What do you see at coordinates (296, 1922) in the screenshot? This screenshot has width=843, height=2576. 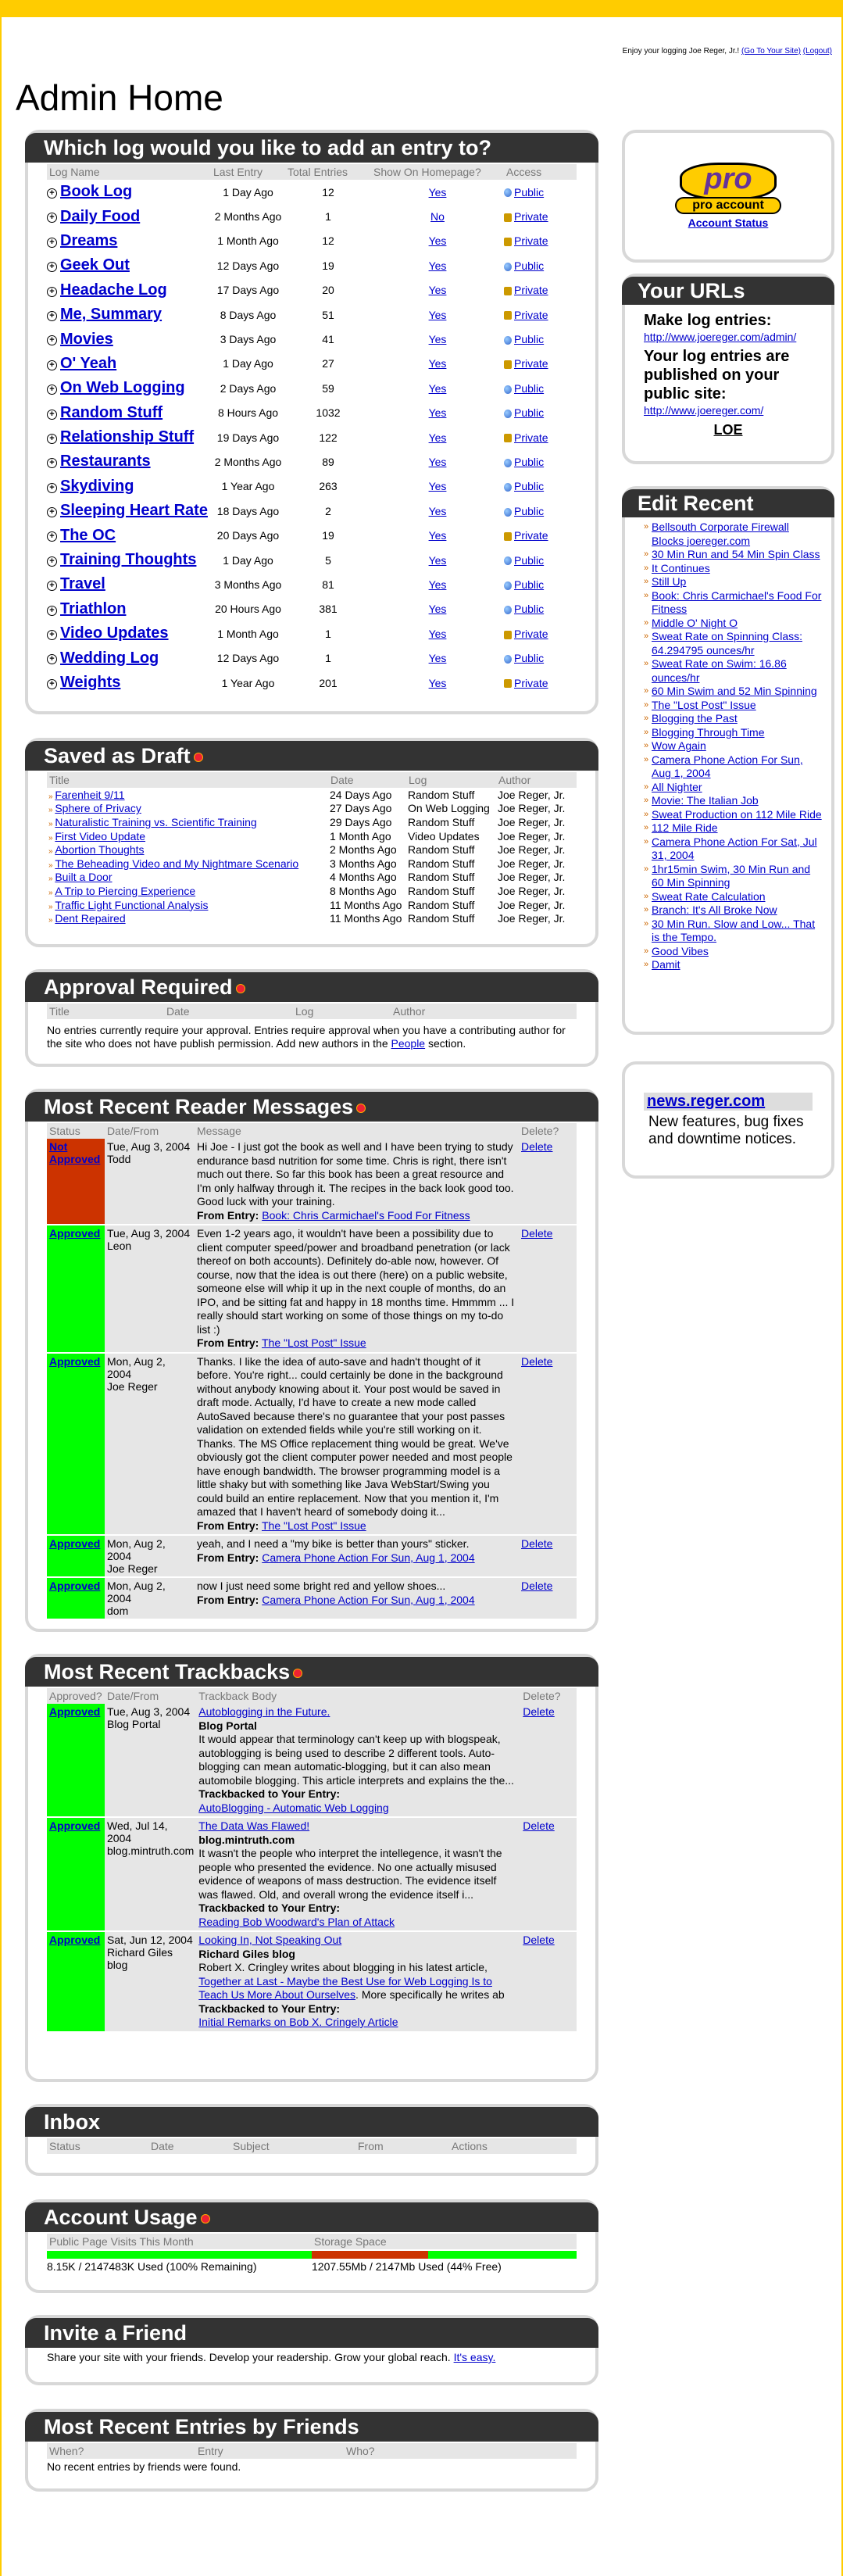 I see `entry-link: Reading Bob Woodward's Plan of Attack` at bounding box center [296, 1922].